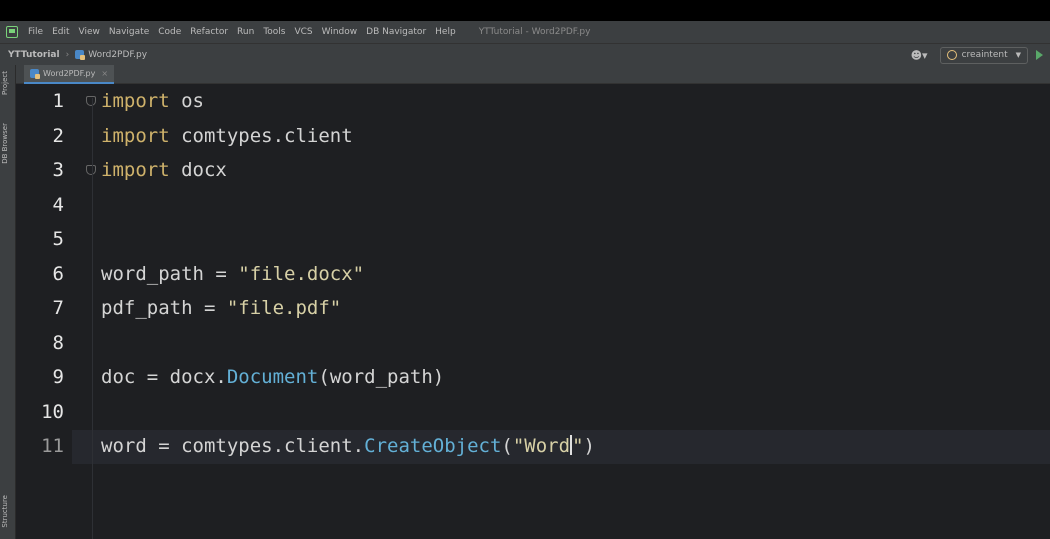  Describe the element at coordinates (12, 32) in the screenshot. I see `pycharm-app-icon` at that location.